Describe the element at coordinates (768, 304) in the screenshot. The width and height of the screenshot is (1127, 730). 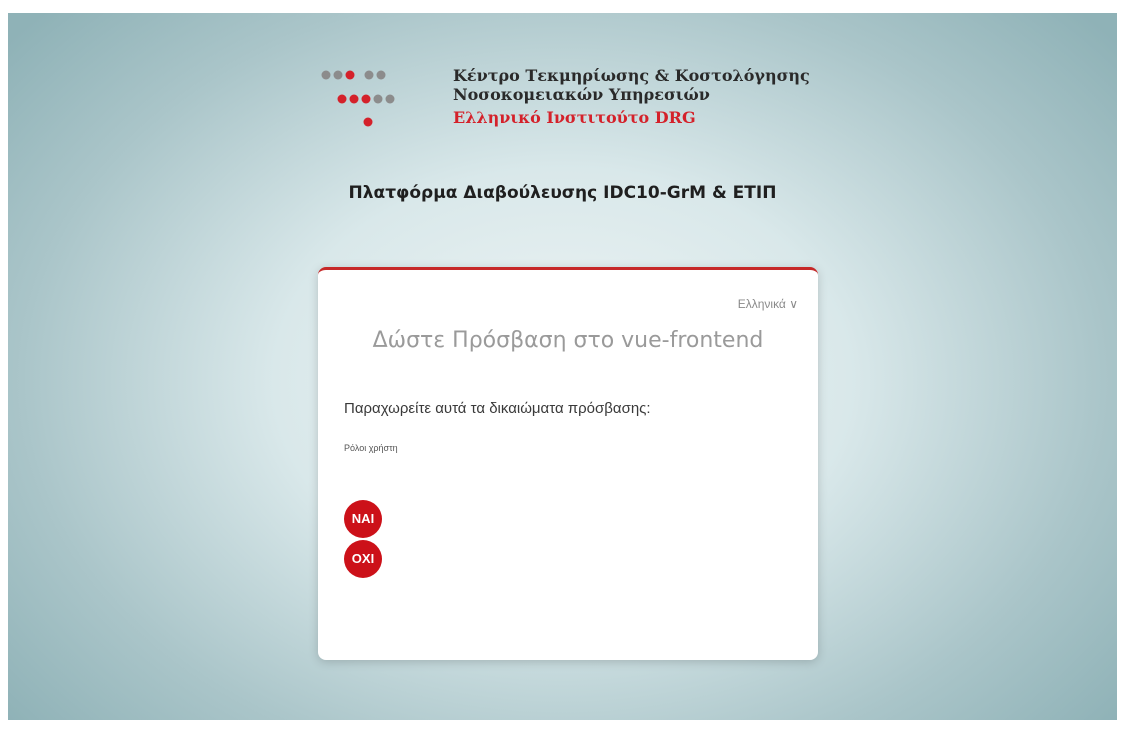
I see `language-selector: Ελληνικά ∨` at that location.